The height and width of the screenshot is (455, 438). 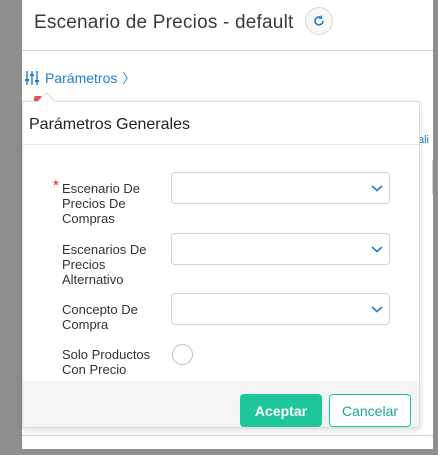 What do you see at coordinates (164, 22) in the screenshot?
I see `page-title: Escenario de Precios - default` at bounding box center [164, 22].